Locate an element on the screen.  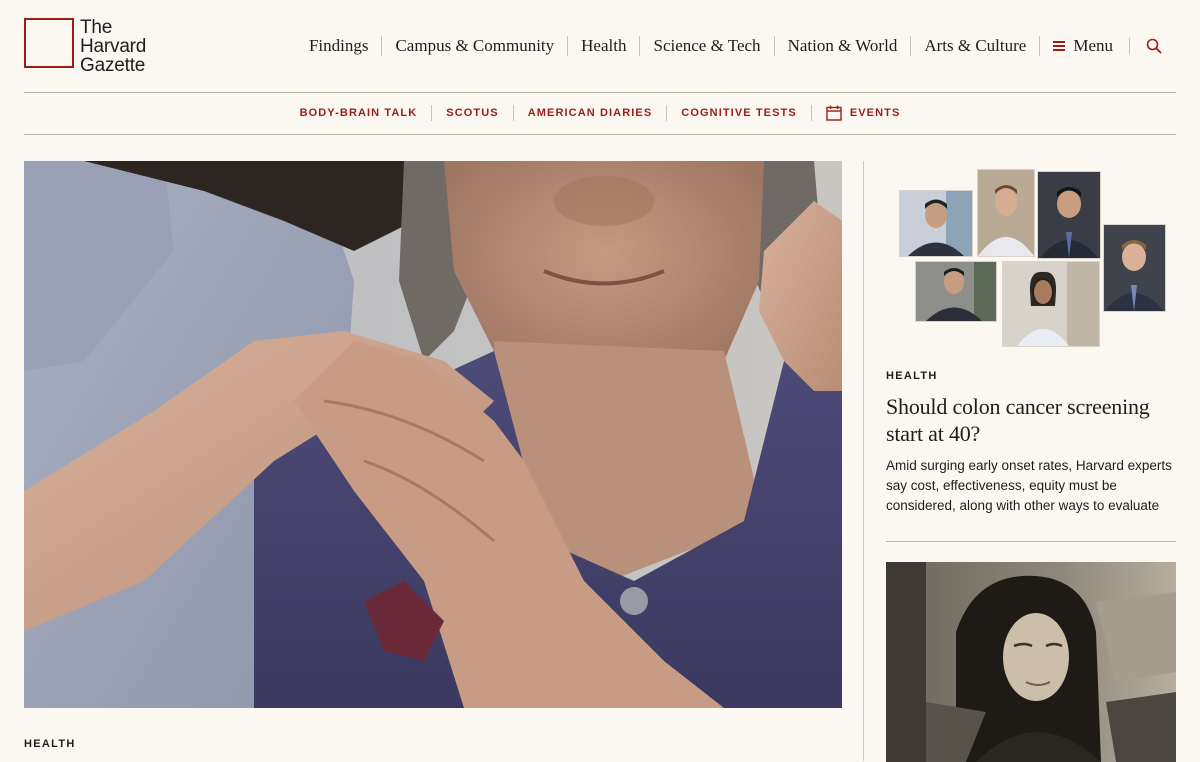
site-logo: The Harvard Gazette is located at coordinates (85, 46).